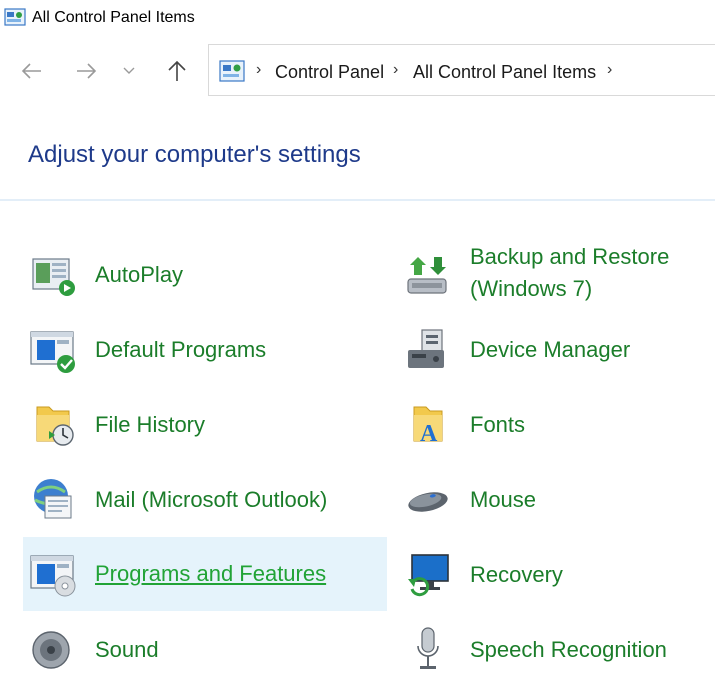  Describe the element at coordinates (53, 499) in the screenshot. I see `mail-icon` at that location.